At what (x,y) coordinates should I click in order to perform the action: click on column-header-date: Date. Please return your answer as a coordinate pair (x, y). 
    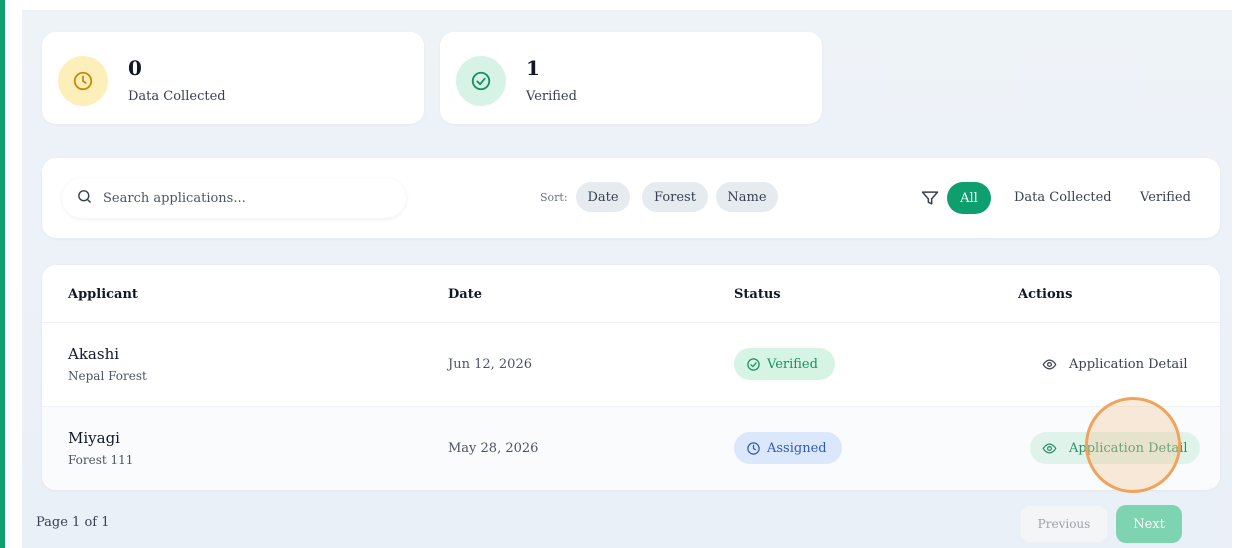
    Looking at the image, I should click on (465, 294).